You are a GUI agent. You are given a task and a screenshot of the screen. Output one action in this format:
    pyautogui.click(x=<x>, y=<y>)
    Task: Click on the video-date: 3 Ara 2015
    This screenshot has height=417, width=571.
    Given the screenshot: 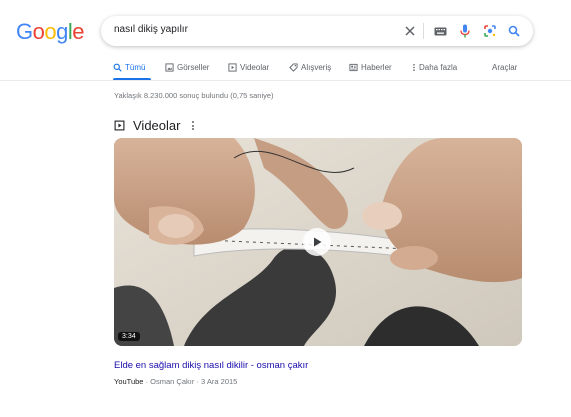 What is the action you would take?
    pyautogui.click(x=219, y=381)
    